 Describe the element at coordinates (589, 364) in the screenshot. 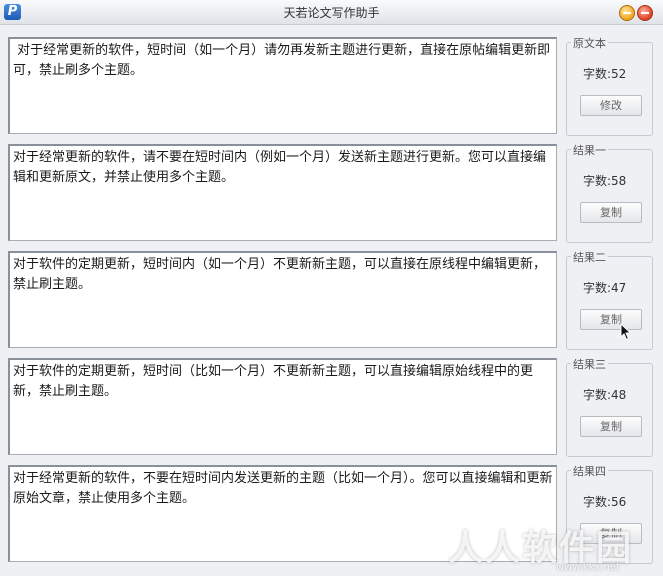

I see `group-label: 结果三` at that location.